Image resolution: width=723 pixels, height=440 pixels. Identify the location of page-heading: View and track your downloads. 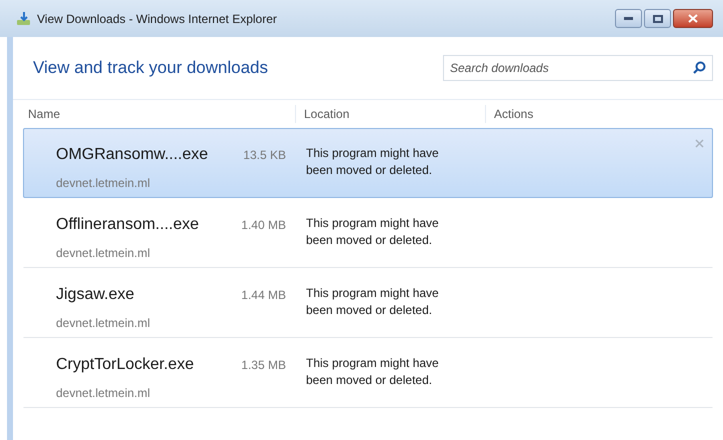
(150, 68).